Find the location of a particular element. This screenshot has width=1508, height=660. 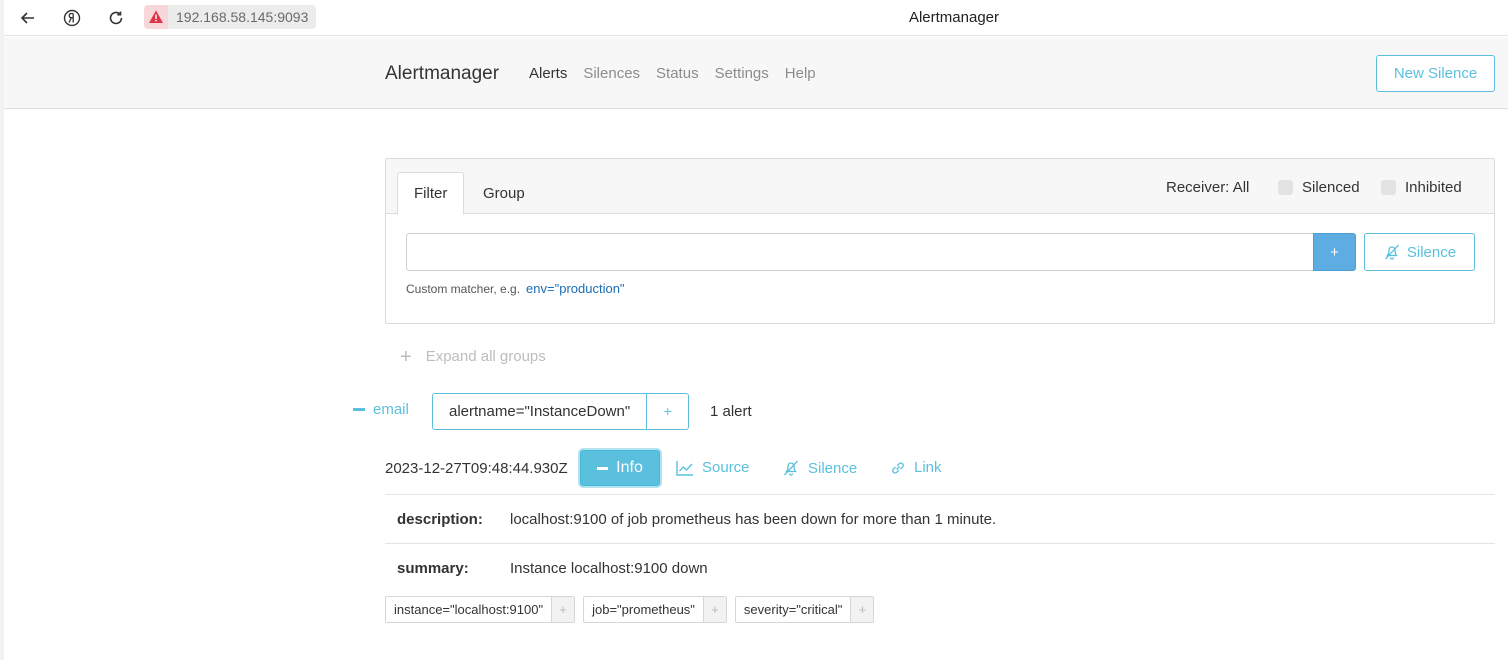

group-collapse-toggle: email is located at coordinates (381, 409).